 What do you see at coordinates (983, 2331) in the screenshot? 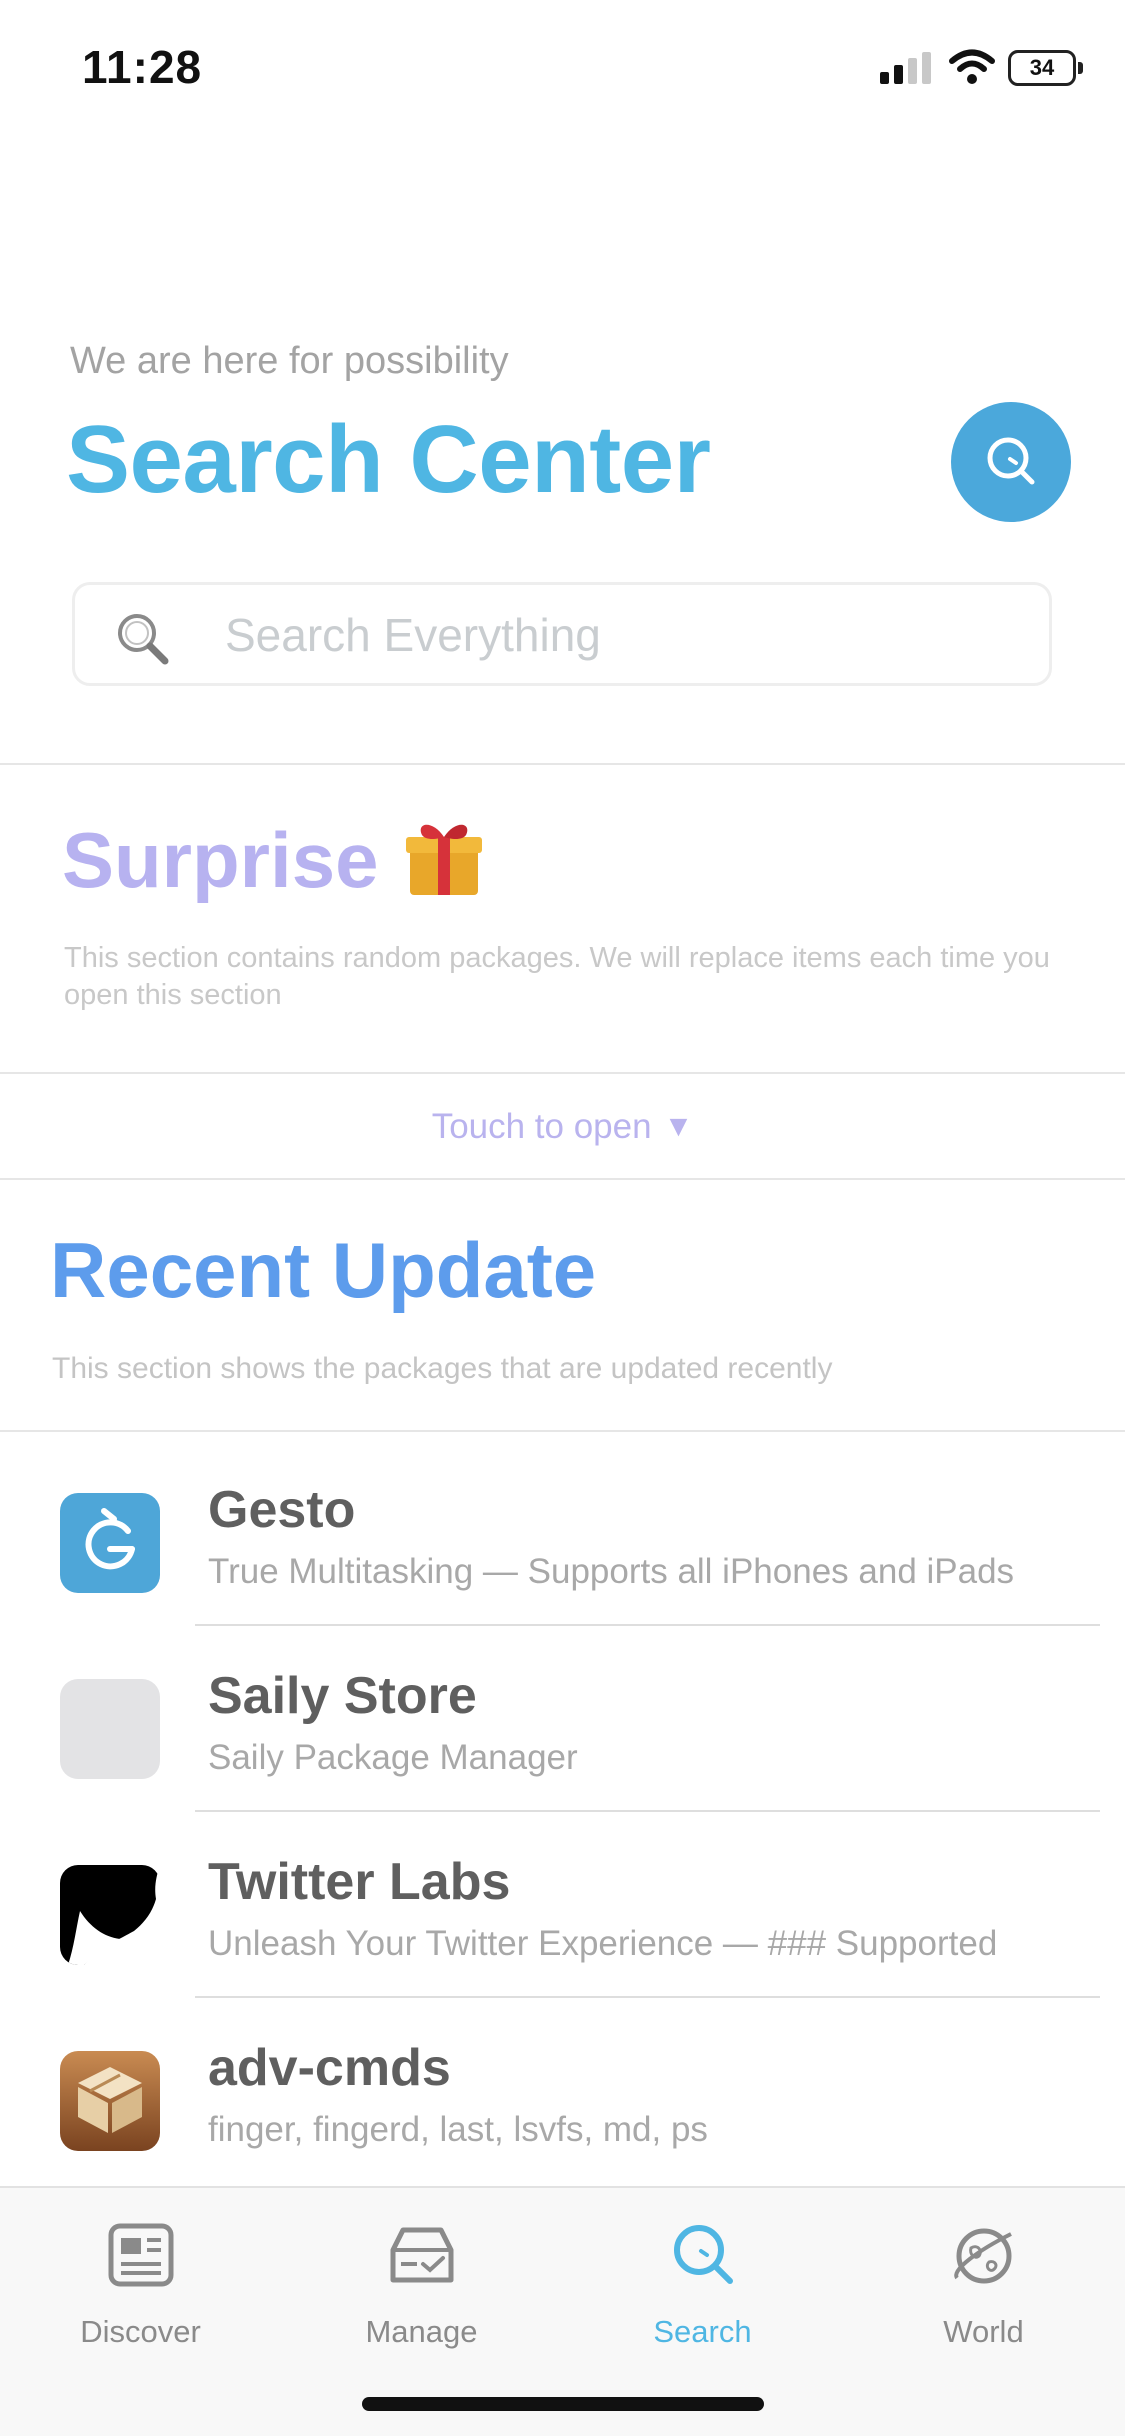
I see `tab-label: World` at bounding box center [983, 2331].